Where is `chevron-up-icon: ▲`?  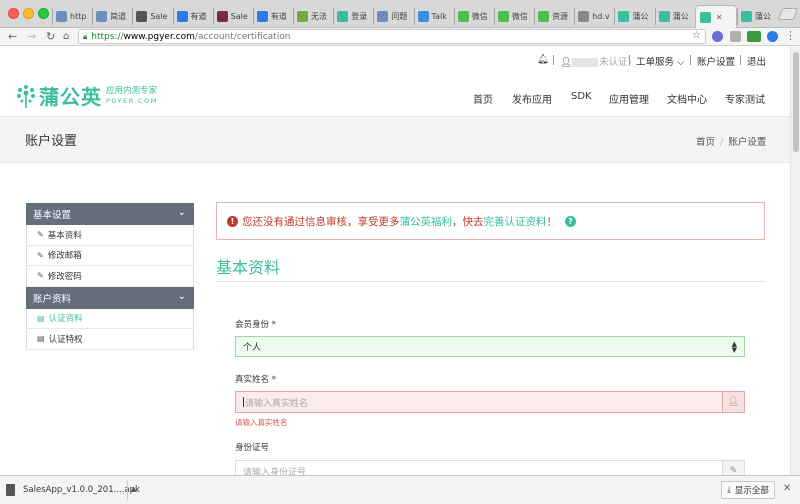
chevron-up-icon: ▲ is located at coordinates (133, 489).